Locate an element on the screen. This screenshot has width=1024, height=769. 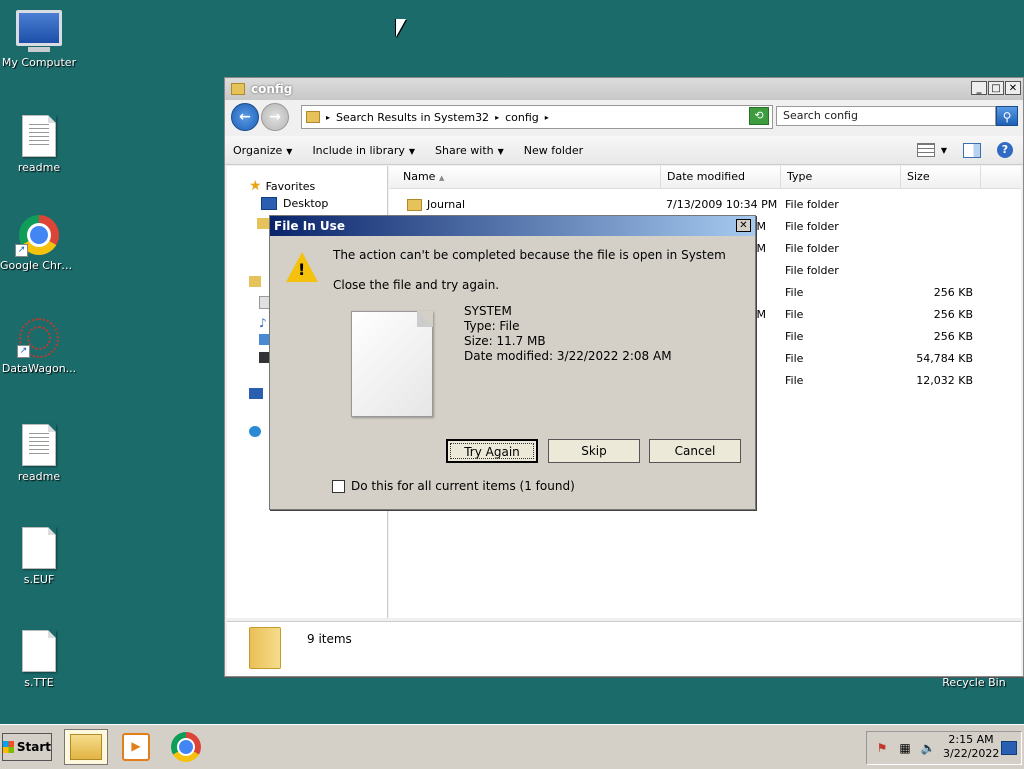
row-size: 54,784 KB is located at coordinates (944, 358).